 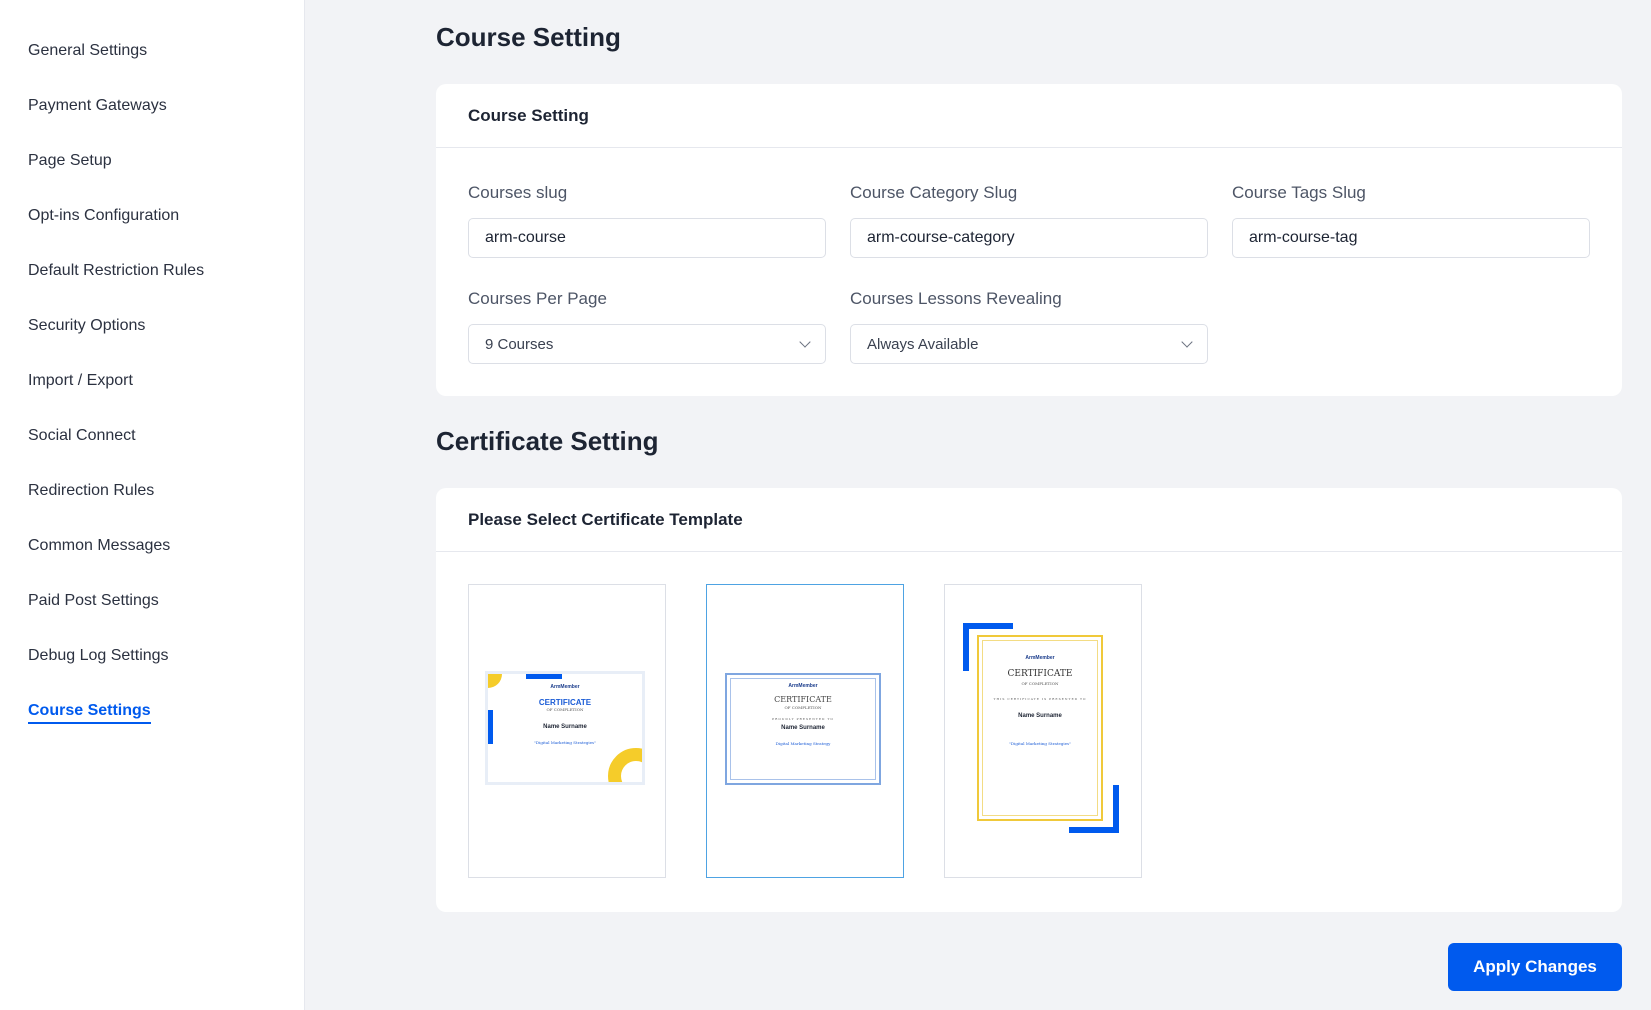 What do you see at coordinates (152, 388) in the screenshot?
I see `sidebar-item-import-export: Import / Export` at bounding box center [152, 388].